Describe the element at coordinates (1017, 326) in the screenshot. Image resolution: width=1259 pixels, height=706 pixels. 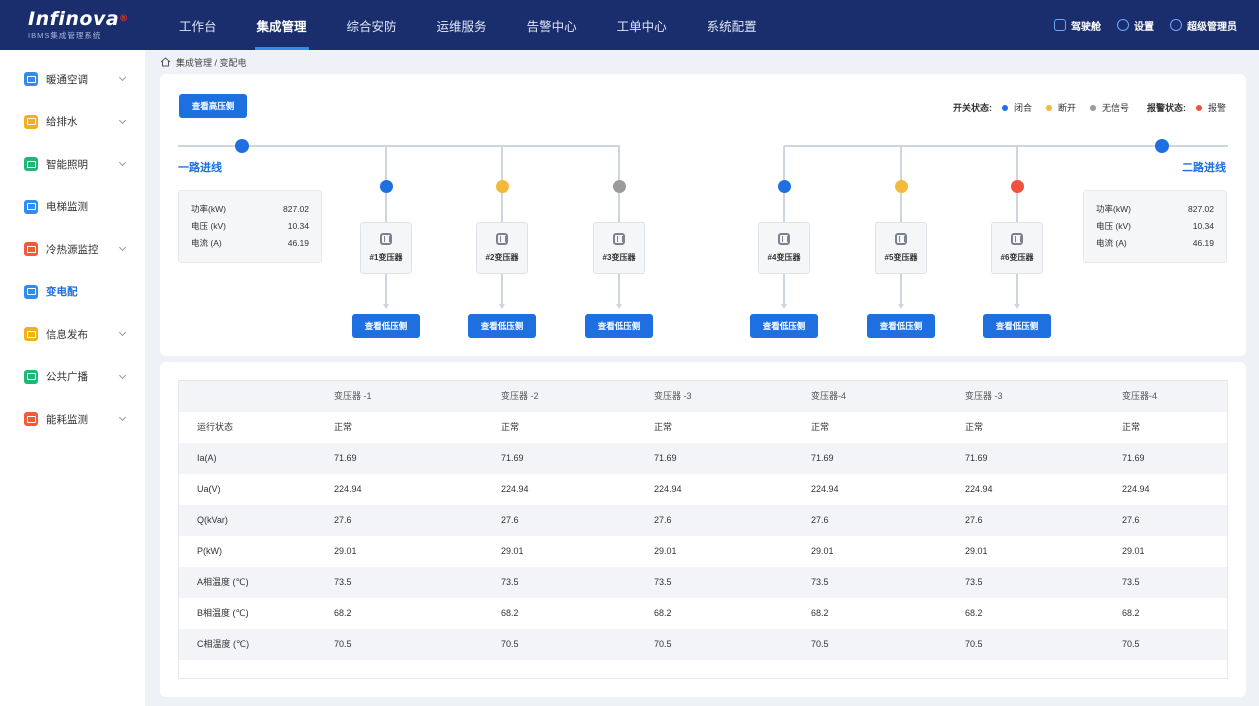
I see `view-low-voltage-button-6: 查看低压侧` at that location.